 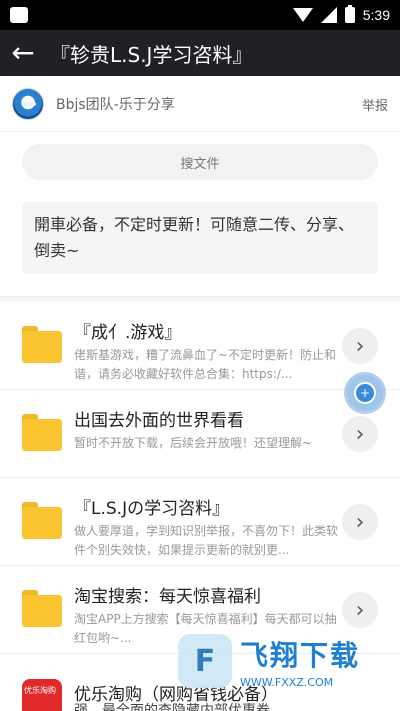 What do you see at coordinates (151, 54) in the screenshot?
I see `page-title: 『轸贵L.S.J学习咨料』` at bounding box center [151, 54].